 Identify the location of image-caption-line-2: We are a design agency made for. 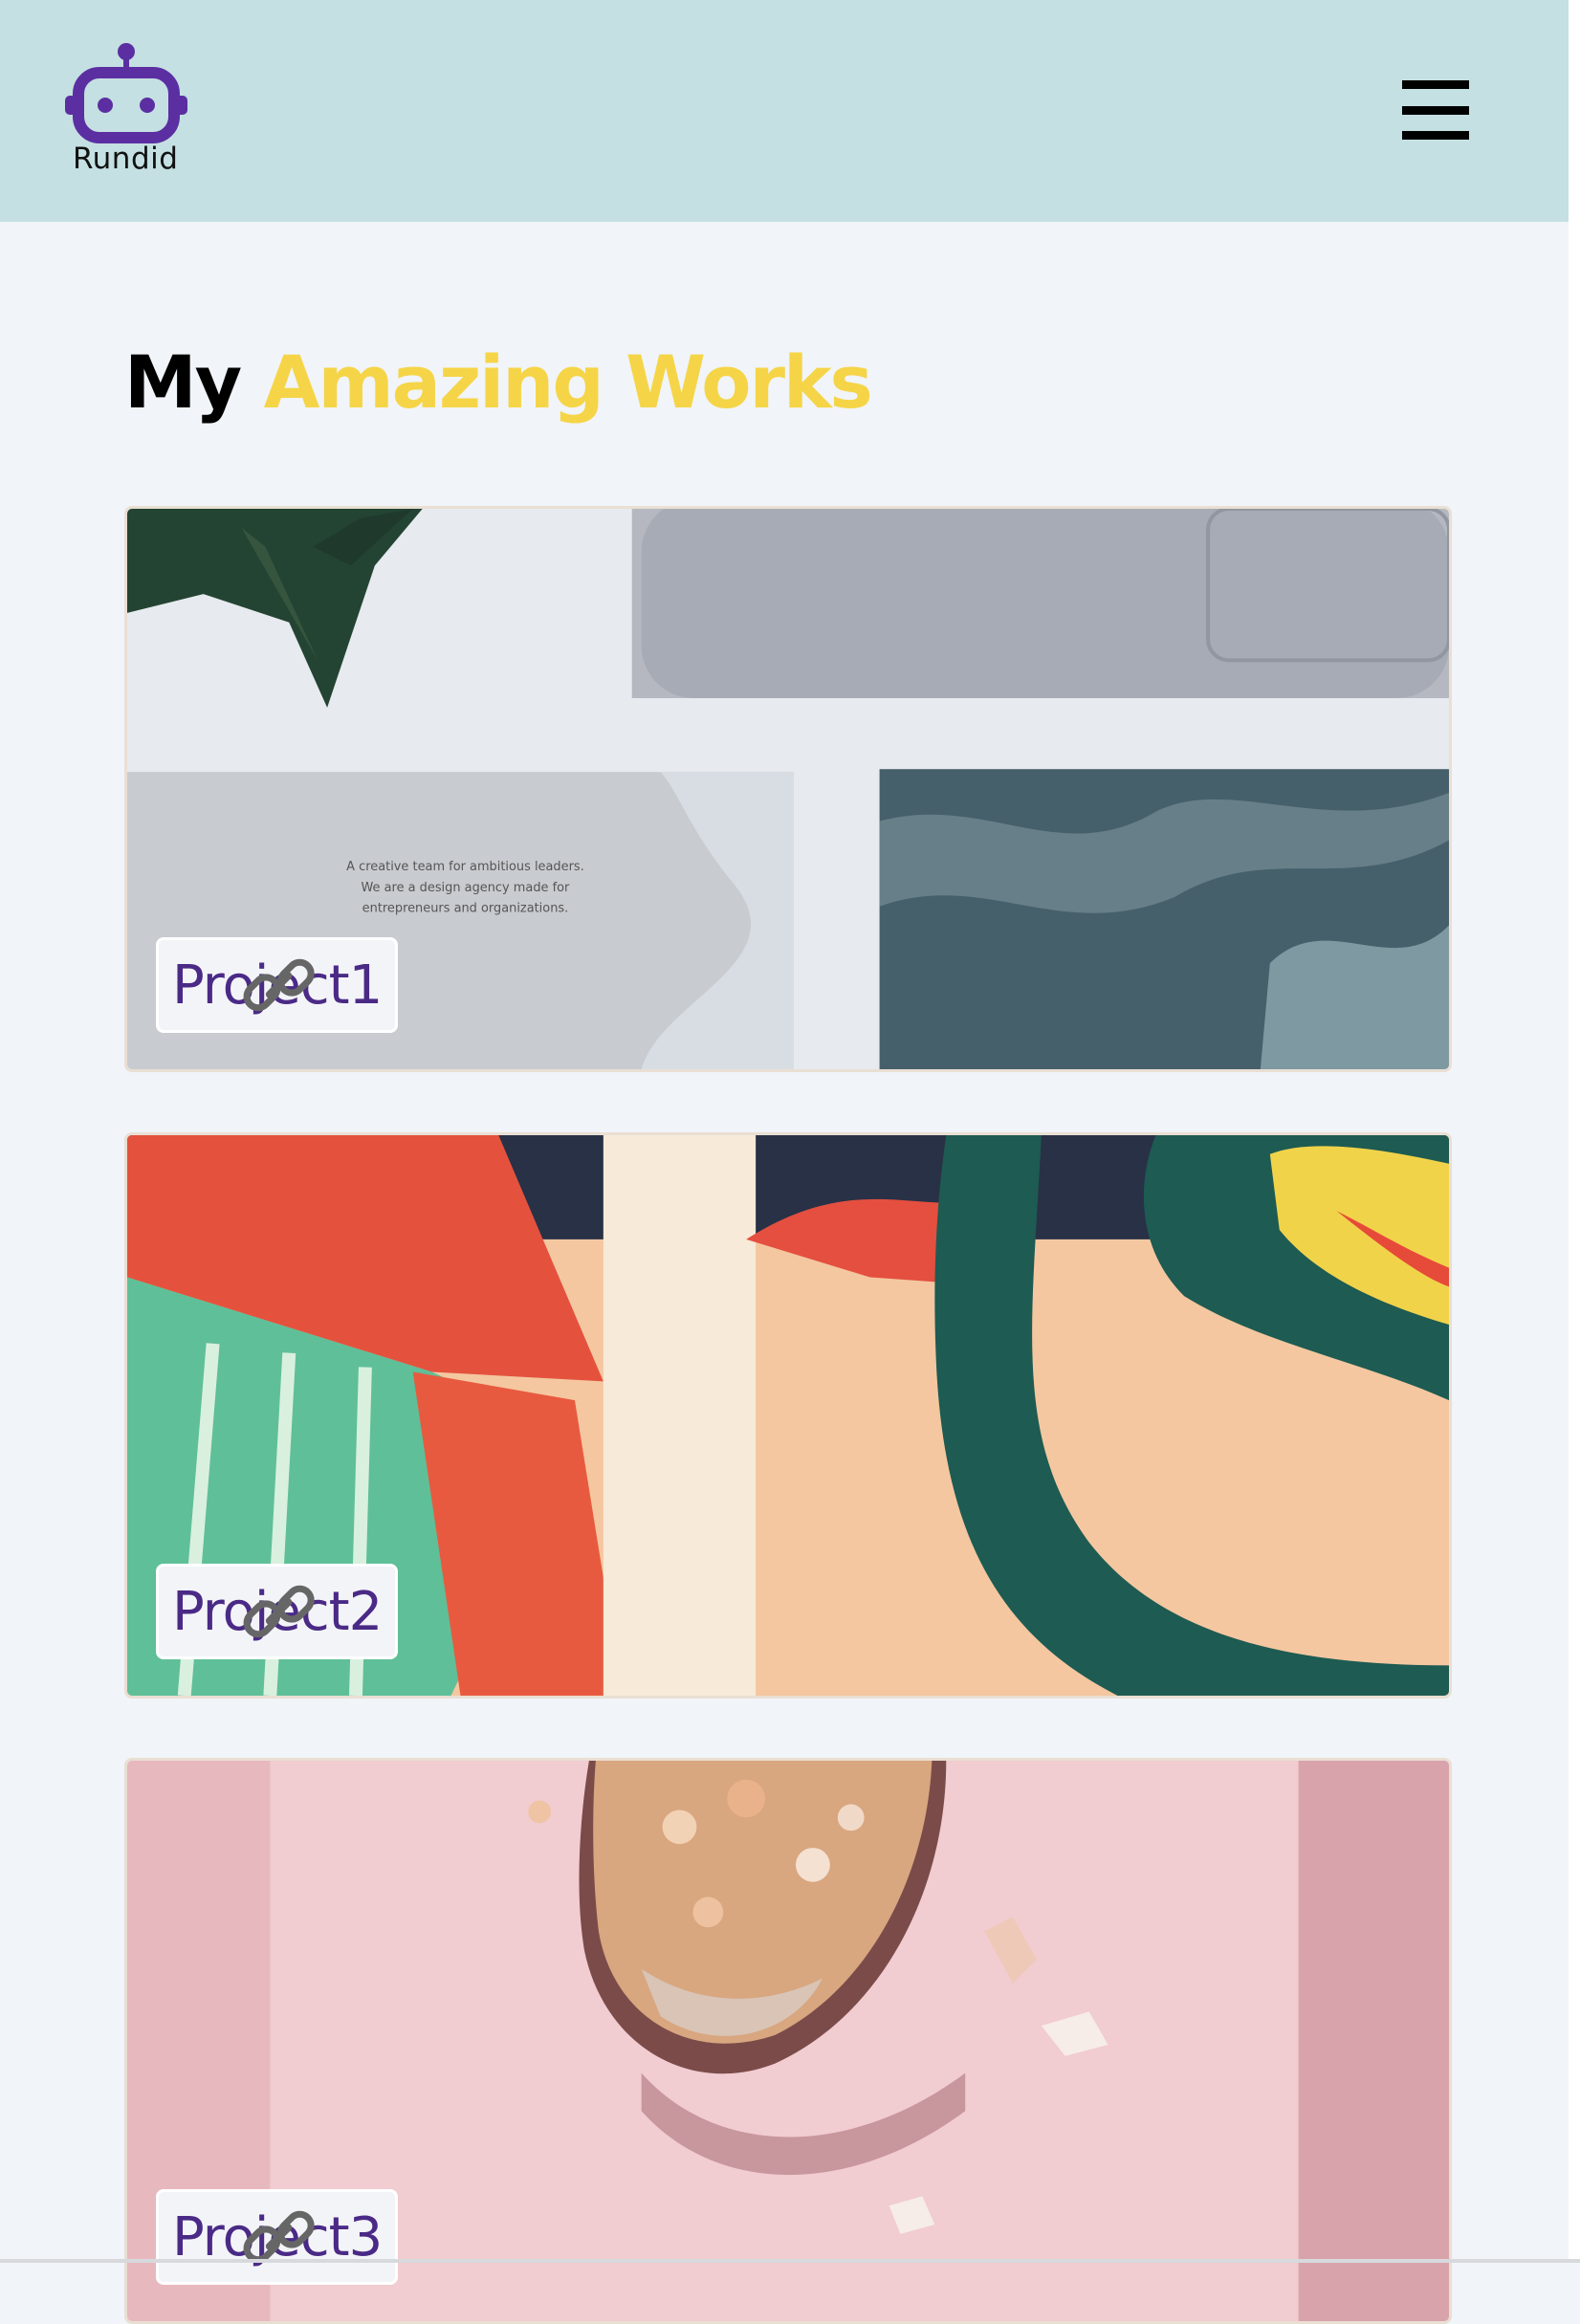
(466, 888).